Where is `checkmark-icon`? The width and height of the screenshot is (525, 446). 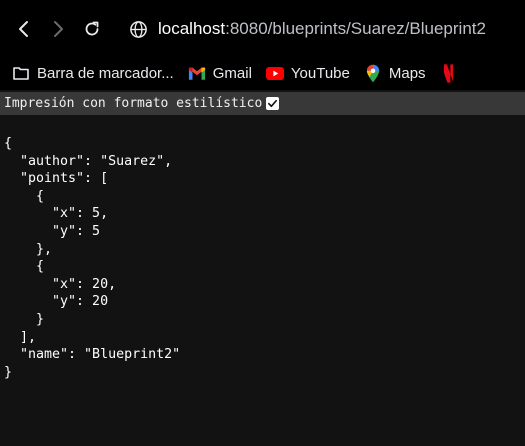
checkmark-icon is located at coordinates (273, 103).